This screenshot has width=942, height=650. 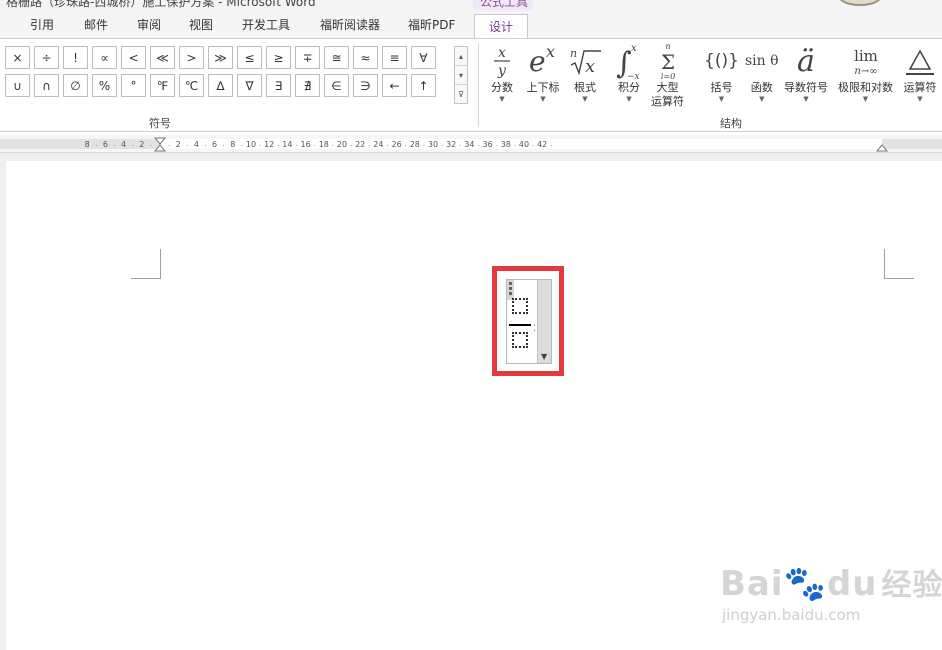 What do you see at coordinates (17, 85) in the screenshot?
I see `symbol-union: ∪` at bounding box center [17, 85].